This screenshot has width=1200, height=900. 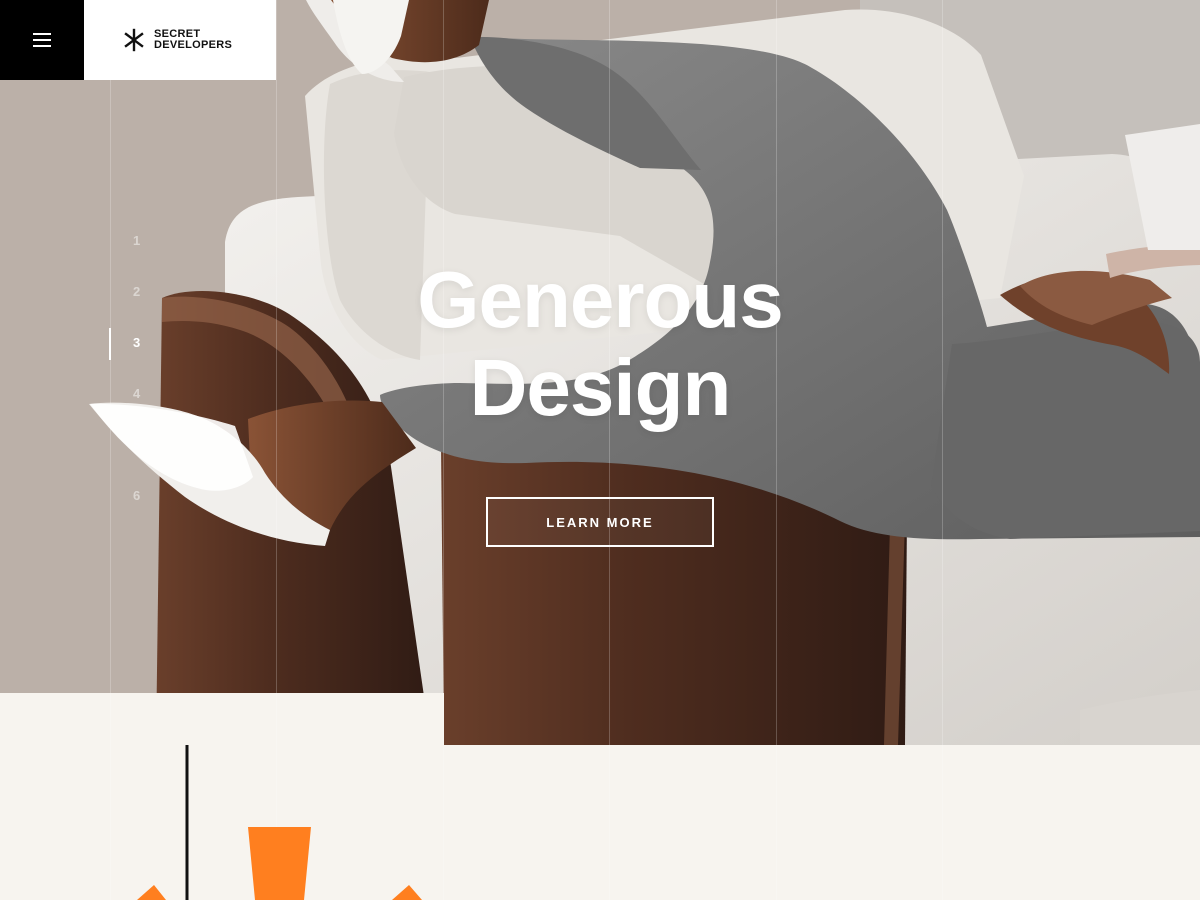 I want to click on brand-name: SECRET DEVELOPERS, so click(x=193, y=40).